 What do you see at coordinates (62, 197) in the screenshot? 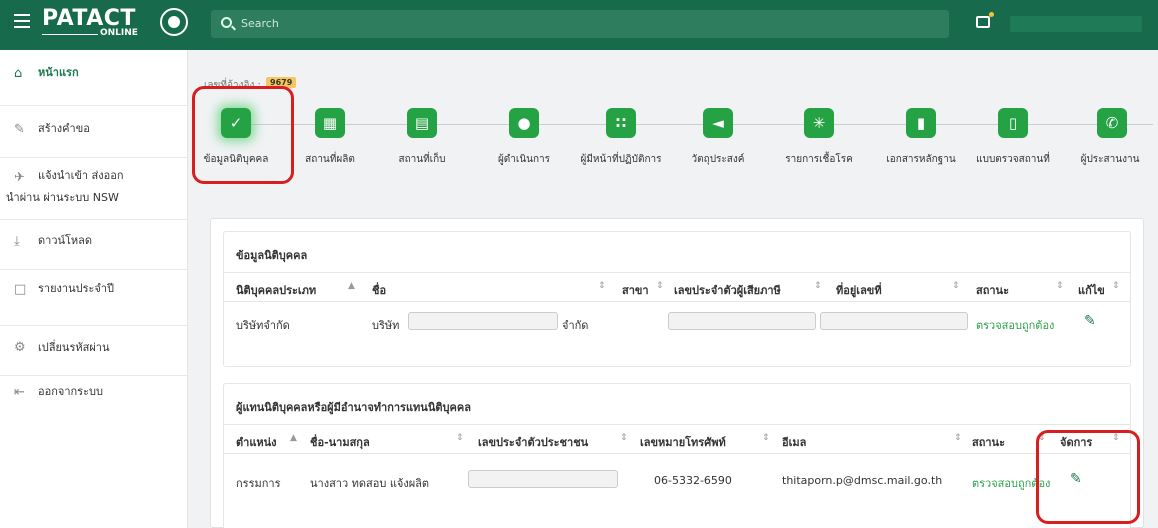
I see `sidebar-item-label-line2: นำผ่าน ผ่านระบบ NSW` at bounding box center [62, 197].